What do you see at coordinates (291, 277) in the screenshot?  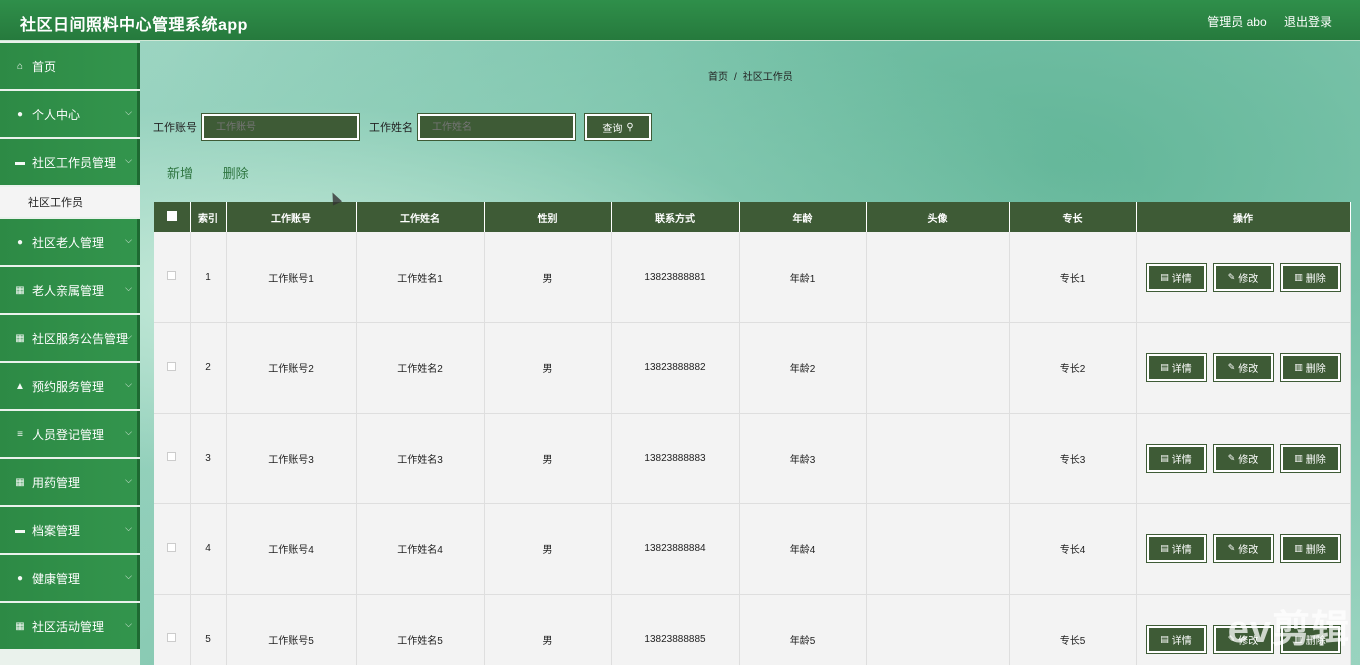 I see `cell-account: 工作账号1` at bounding box center [291, 277].